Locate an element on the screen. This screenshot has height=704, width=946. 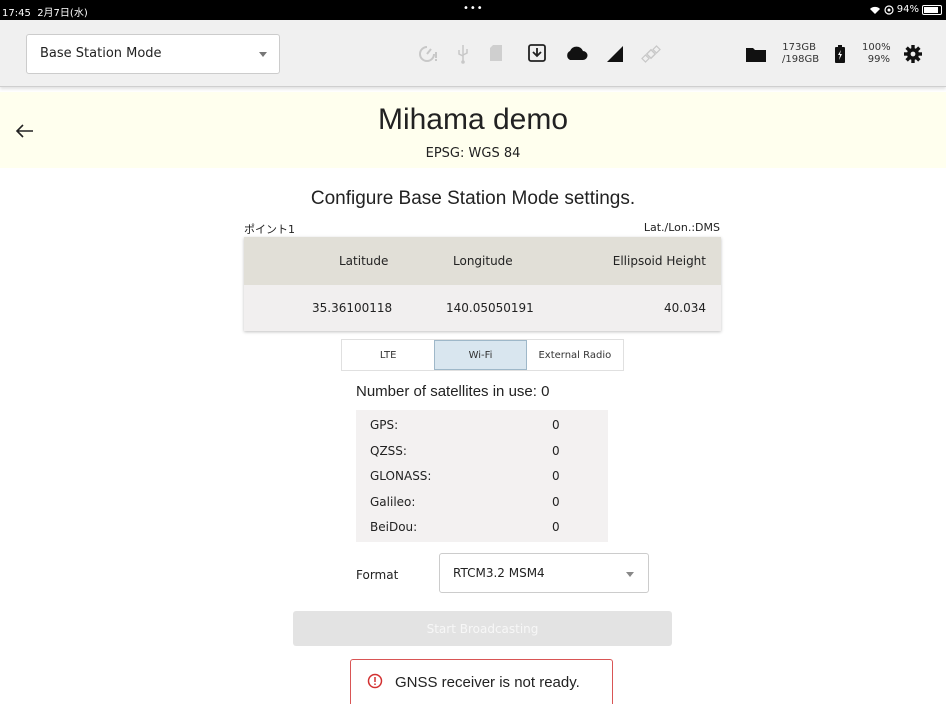
battery-readout: 100% 99% is located at coordinates (876, 54).